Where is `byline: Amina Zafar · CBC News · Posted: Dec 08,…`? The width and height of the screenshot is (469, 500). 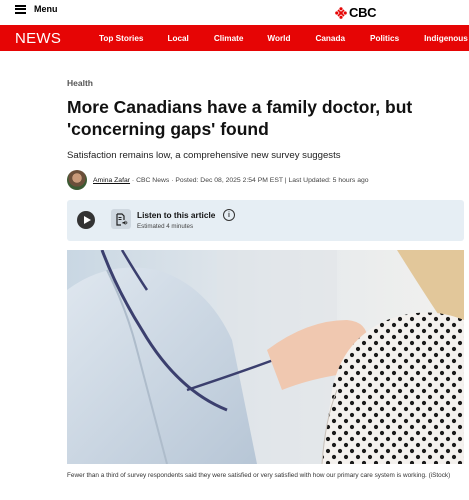 byline: Amina Zafar · CBC News · Posted: Dec 08,… is located at coordinates (267, 180).